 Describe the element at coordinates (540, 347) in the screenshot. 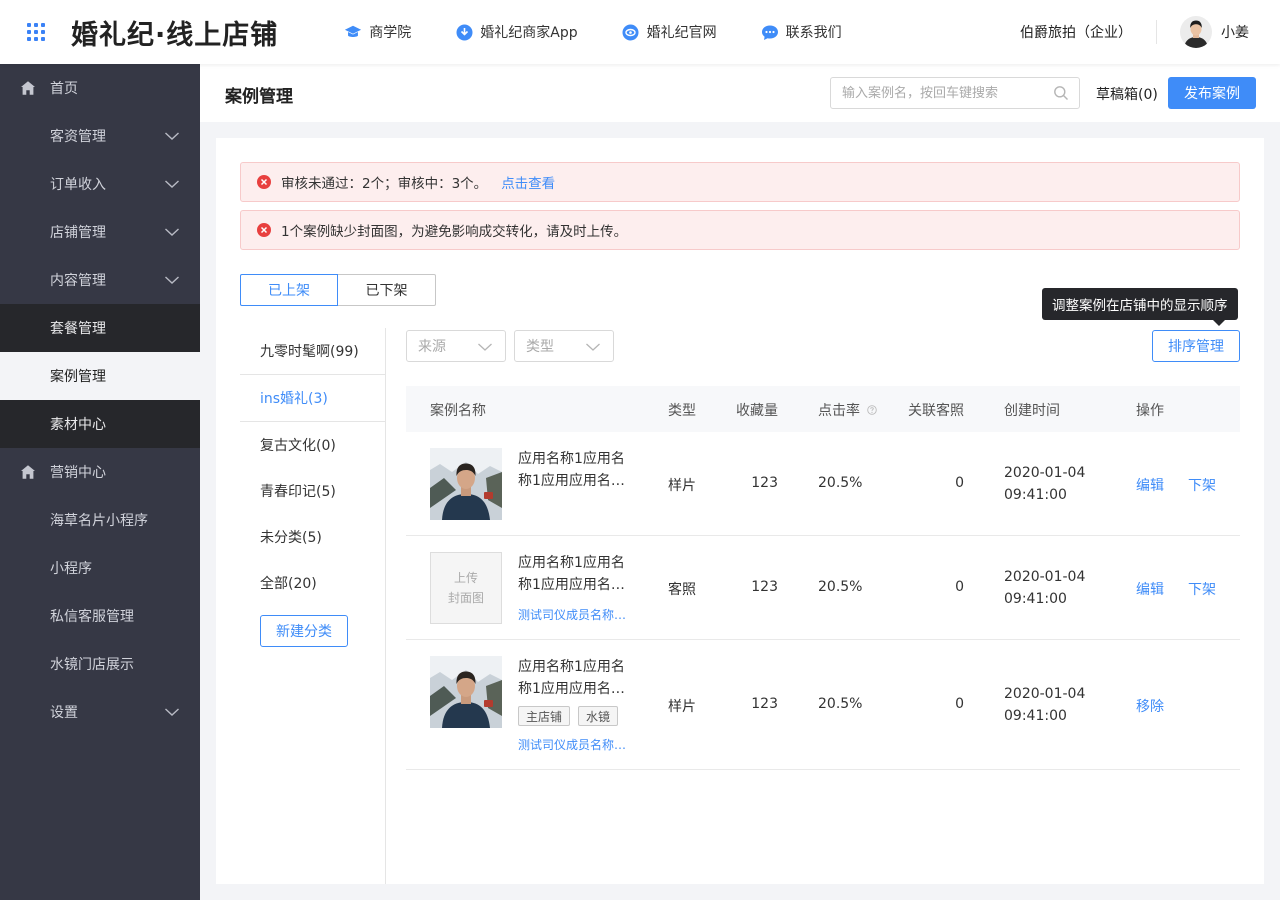

I see `type-filter-label: 类型` at that location.